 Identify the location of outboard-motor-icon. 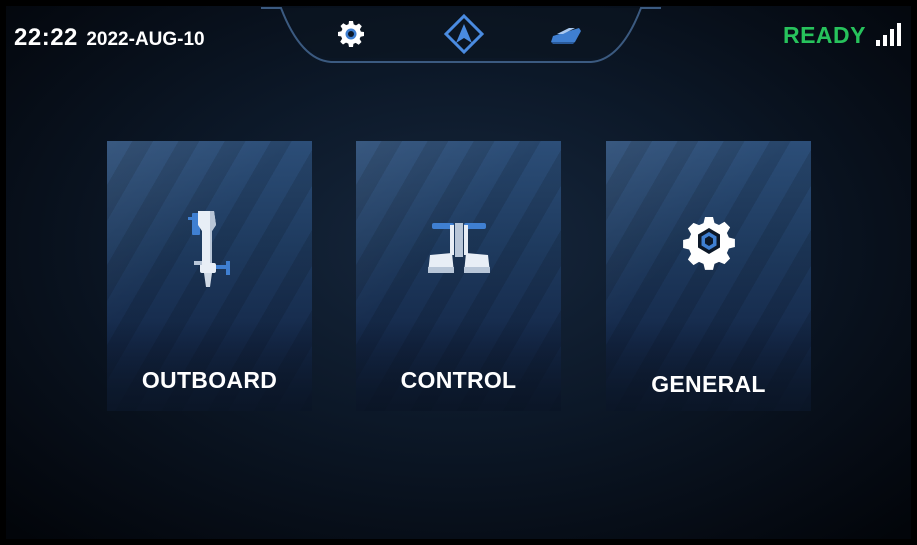
(209, 251).